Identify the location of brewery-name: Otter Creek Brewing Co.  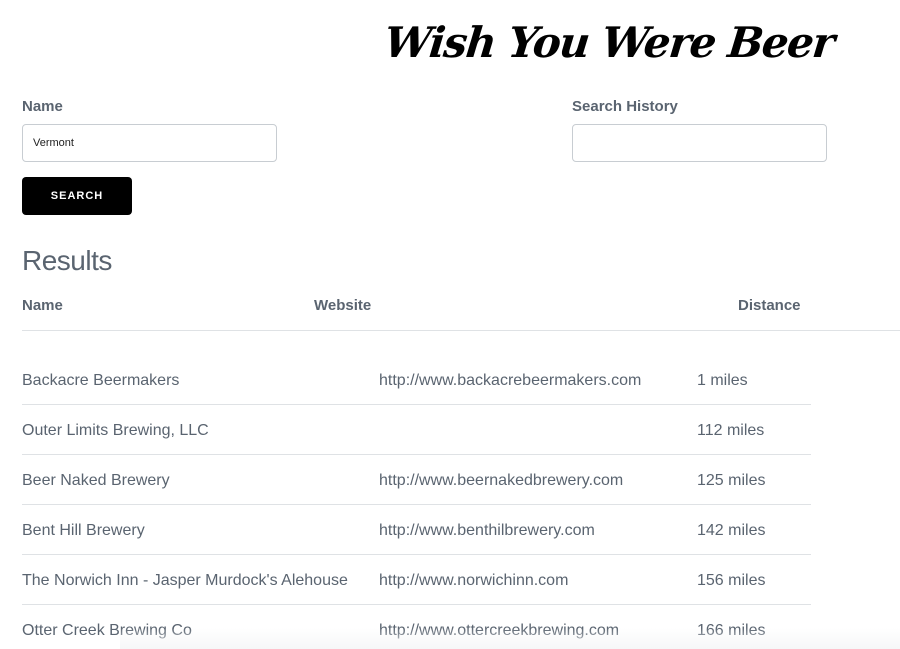
(107, 630).